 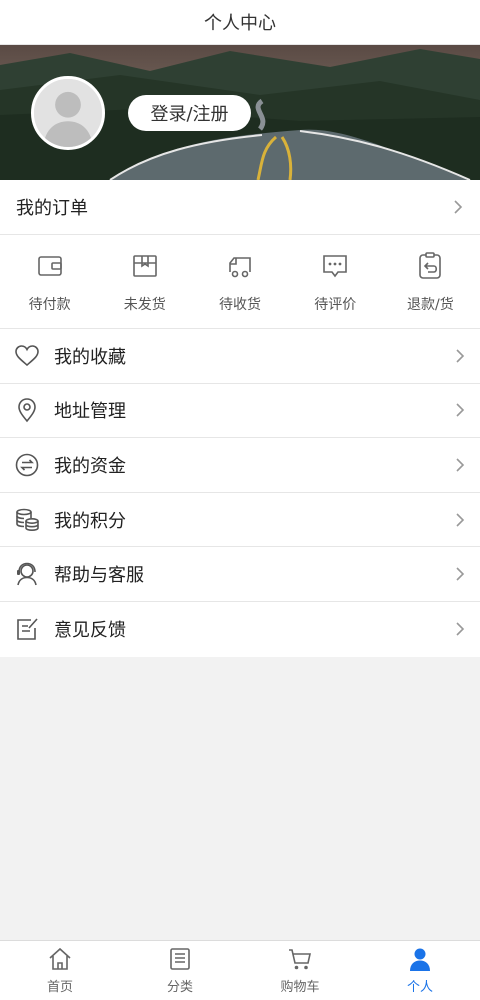 I want to click on my-orders-row: 我的订单, so click(x=240, y=207).